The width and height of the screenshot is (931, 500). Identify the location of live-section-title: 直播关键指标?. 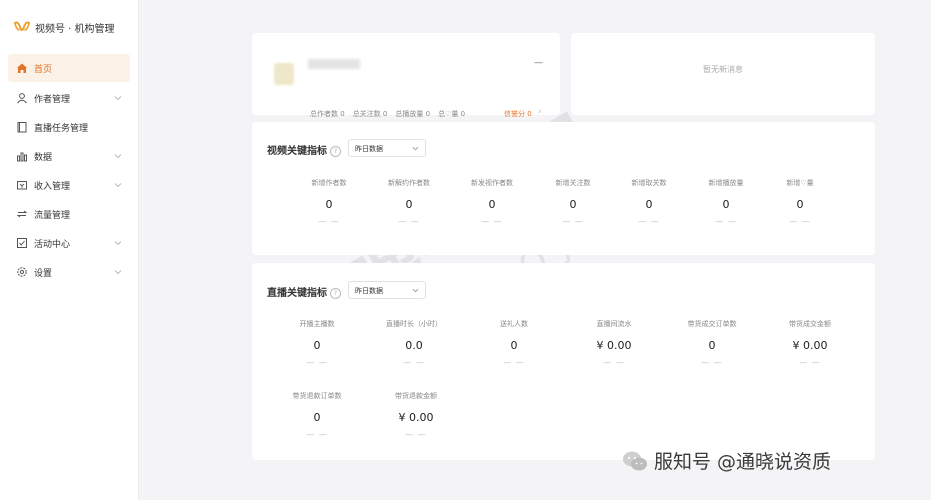
(304, 291).